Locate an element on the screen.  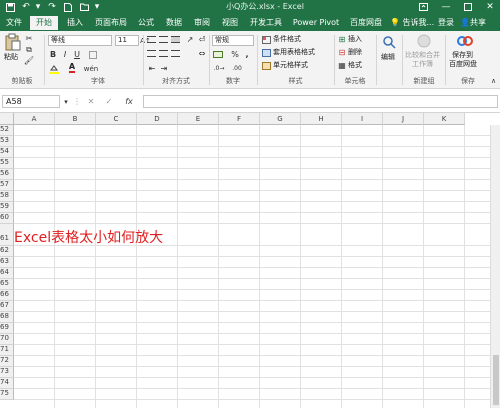
column-header-b: B is located at coordinates (75, 119).